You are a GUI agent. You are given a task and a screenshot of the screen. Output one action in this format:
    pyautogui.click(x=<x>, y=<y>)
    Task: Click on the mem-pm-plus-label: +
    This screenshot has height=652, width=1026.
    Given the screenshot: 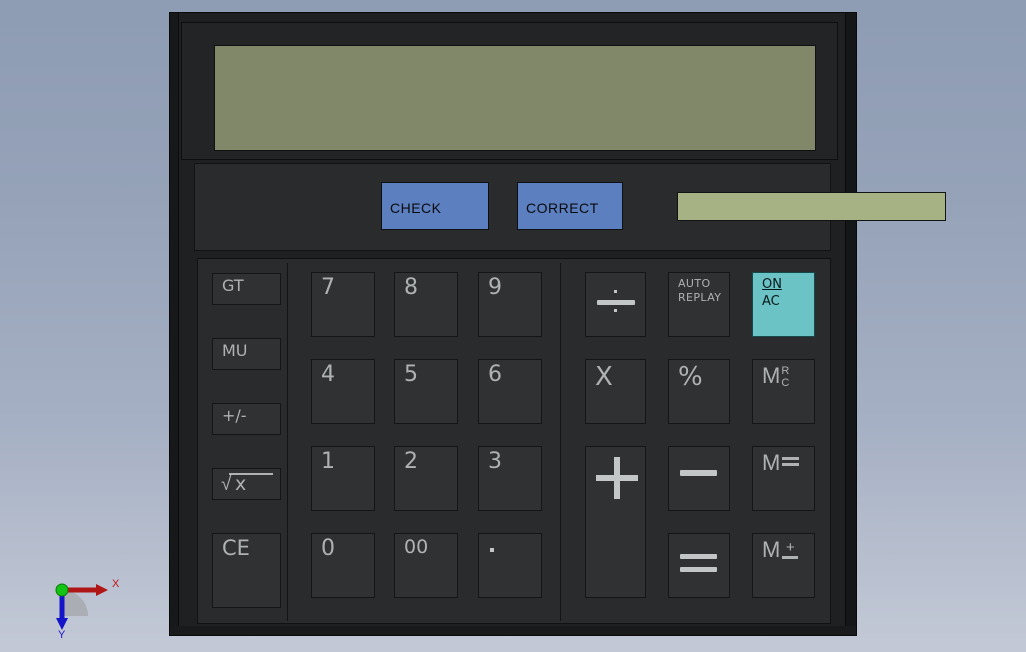 What is the action you would take?
    pyautogui.click(x=790, y=547)
    